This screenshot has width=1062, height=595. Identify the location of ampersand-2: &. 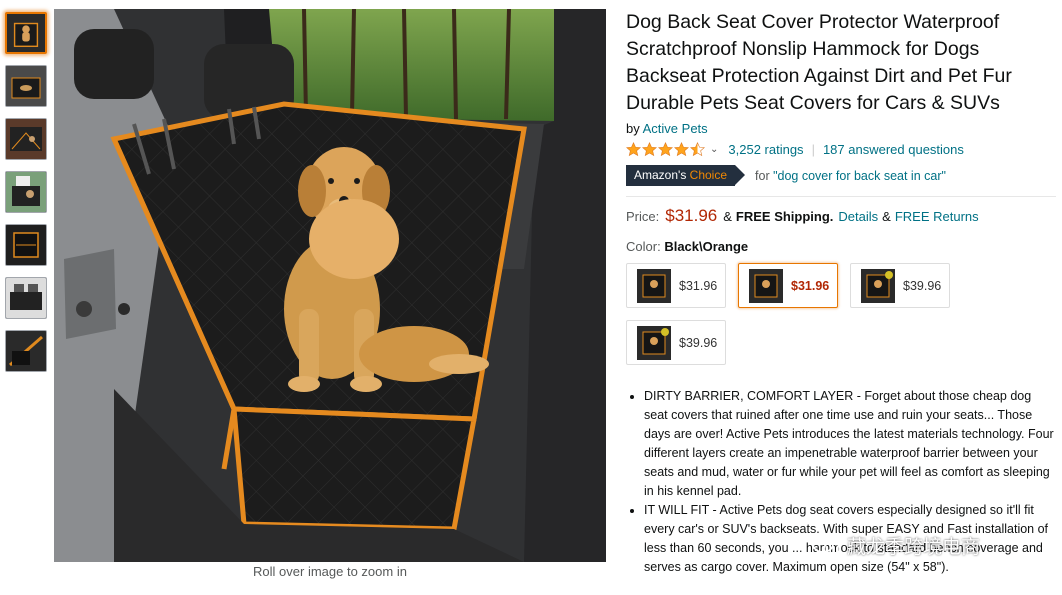
(886, 216).